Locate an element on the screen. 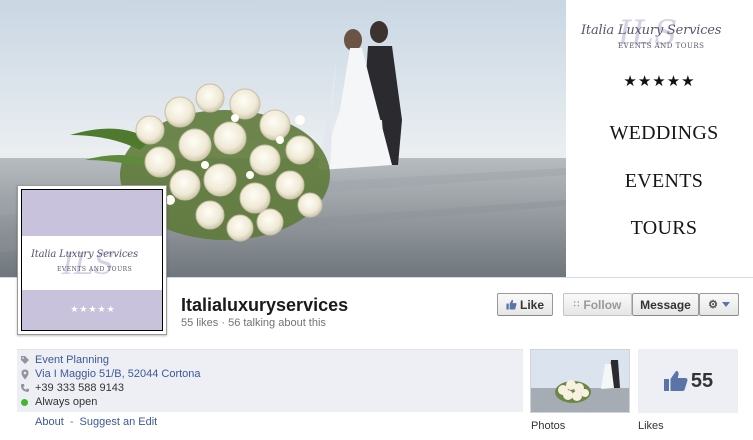 The width and height of the screenshot is (753, 440). cover-item-tours: TOURS is located at coordinates (664, 228).